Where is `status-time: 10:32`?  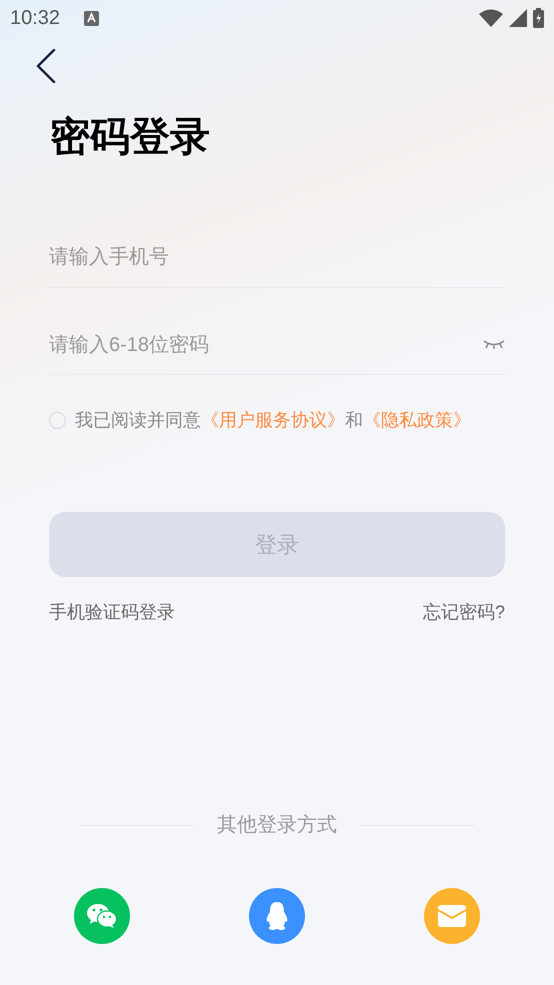 status-time: 10:32 is located at coordinates (35, 18).